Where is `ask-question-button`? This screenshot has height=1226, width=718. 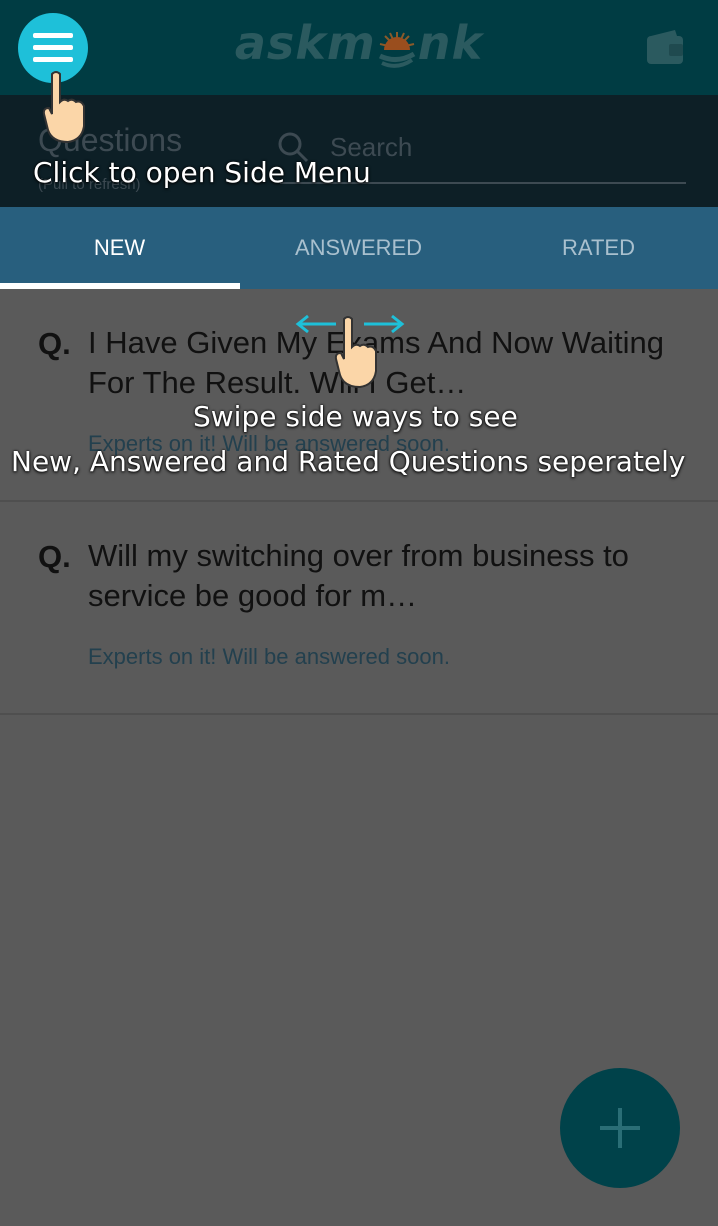 ask-question-button is located at coordinates (620, 1128).